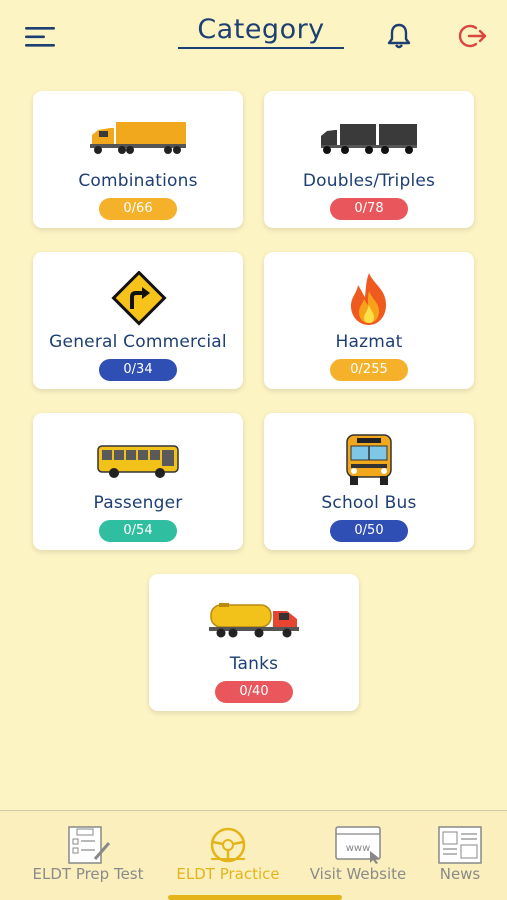 The image size is (507, 900). Describe the element at coordinates (460, 847) in the screenshot. I see `news-icon` at that location.